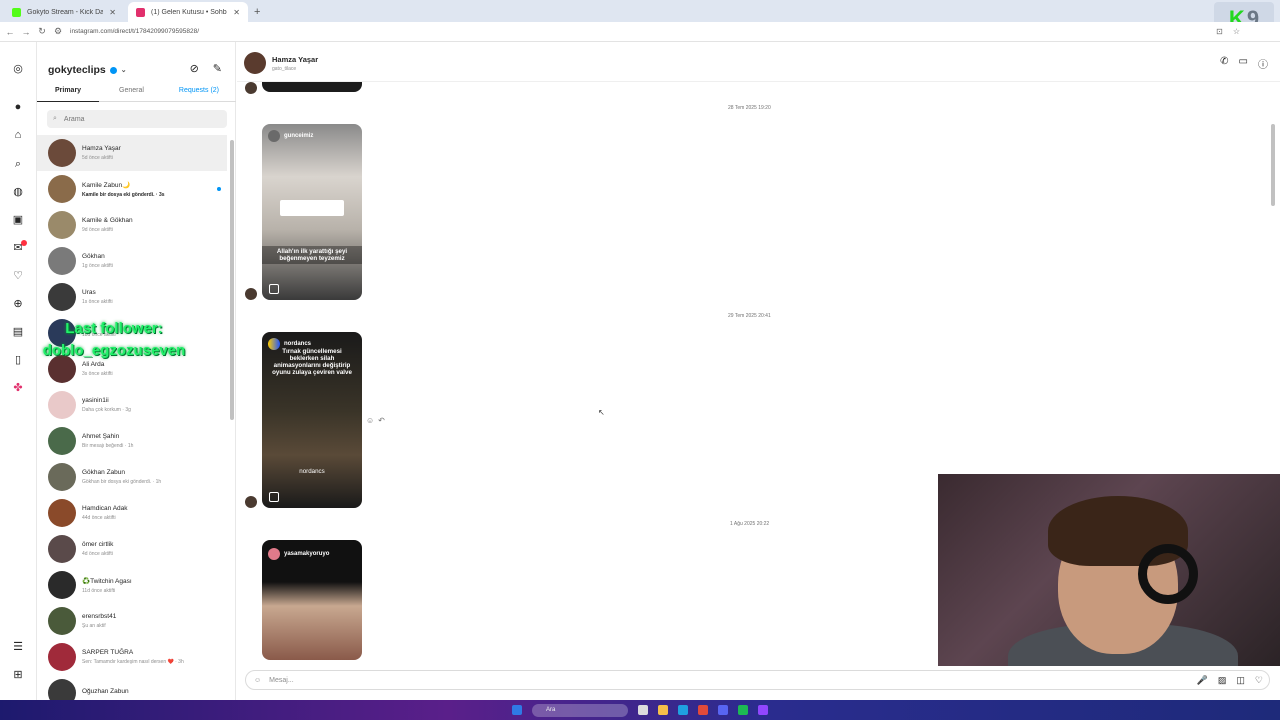 The image size is (1280, 720). I want to click on conversation-preview: 5d önce aktifti, so click(97, 158).